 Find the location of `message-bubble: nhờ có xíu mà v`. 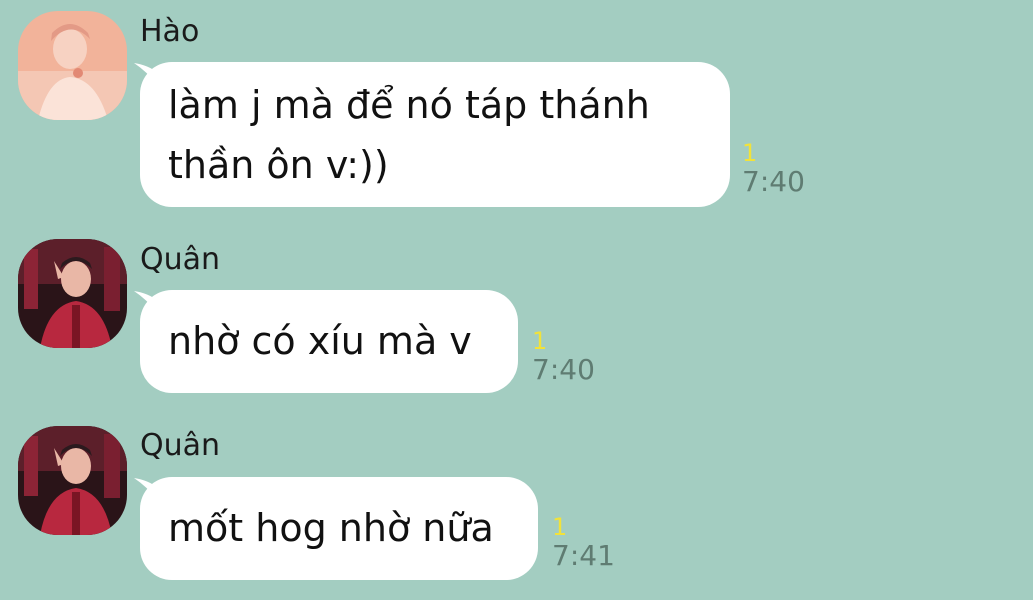

message-bubble: nhờ có xíu mà v is located at coordinates (329, 341).